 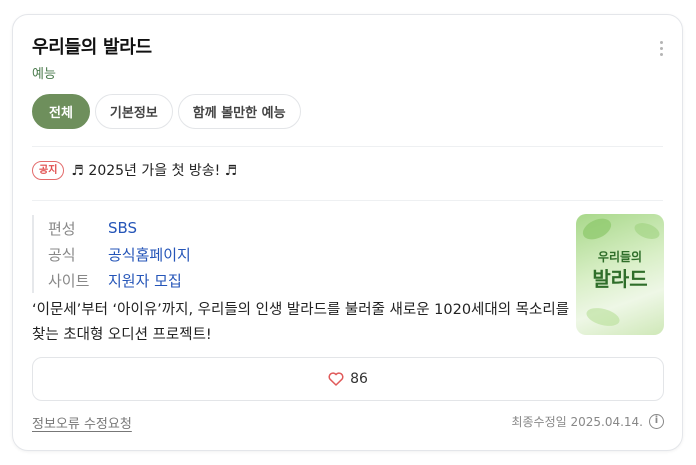 I want to click on tab-all: 전체, so click(x=61, y=111).